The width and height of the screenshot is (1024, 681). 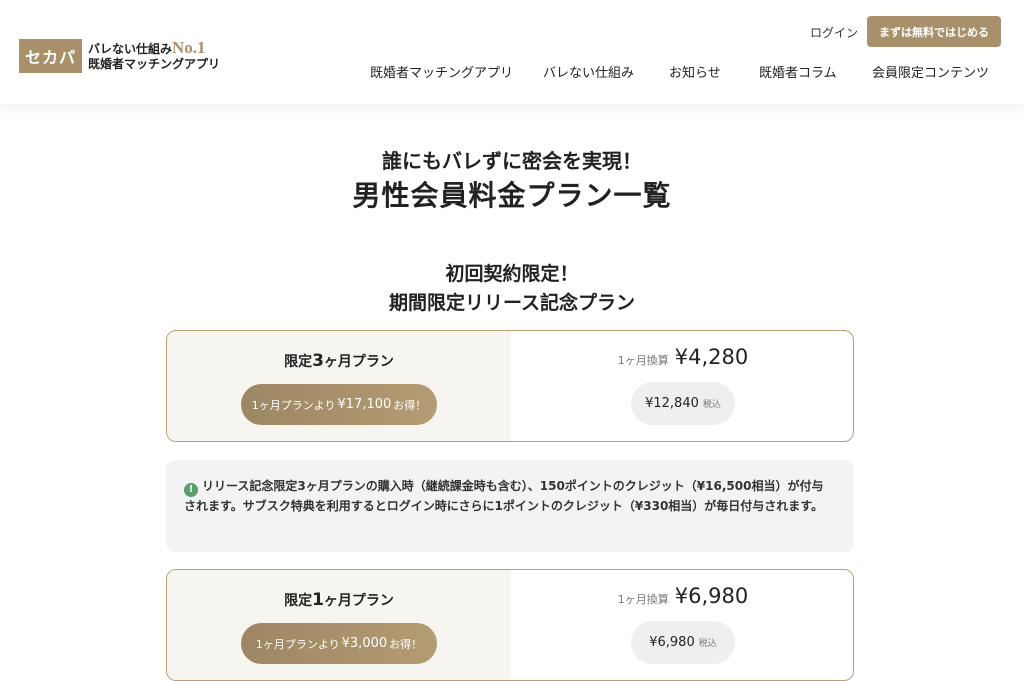 What do you see at coordinates (189, 47) in the screenshot?
I see `logo-no1: No.1` at bounding box center [189, 47].